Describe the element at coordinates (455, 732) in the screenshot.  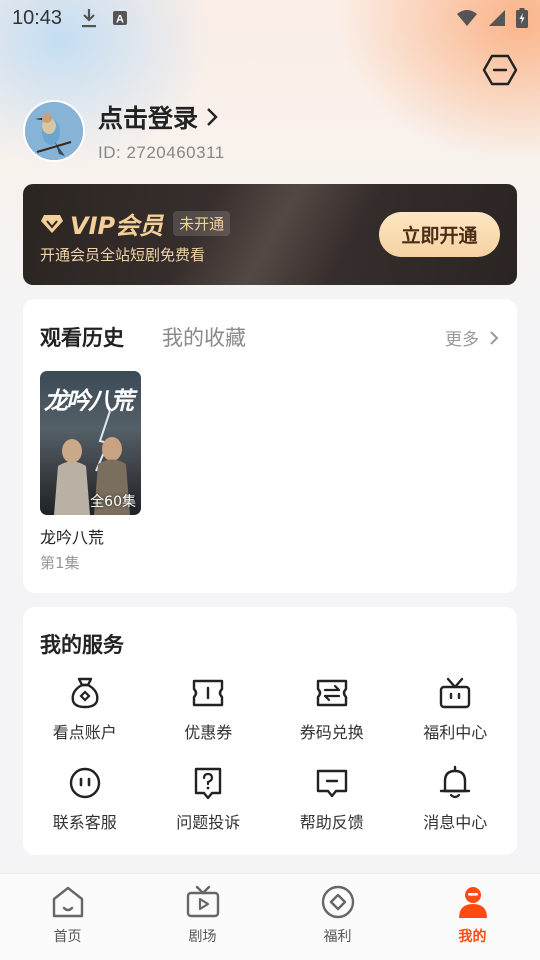
I see `service-label: 福利中心` at that location.